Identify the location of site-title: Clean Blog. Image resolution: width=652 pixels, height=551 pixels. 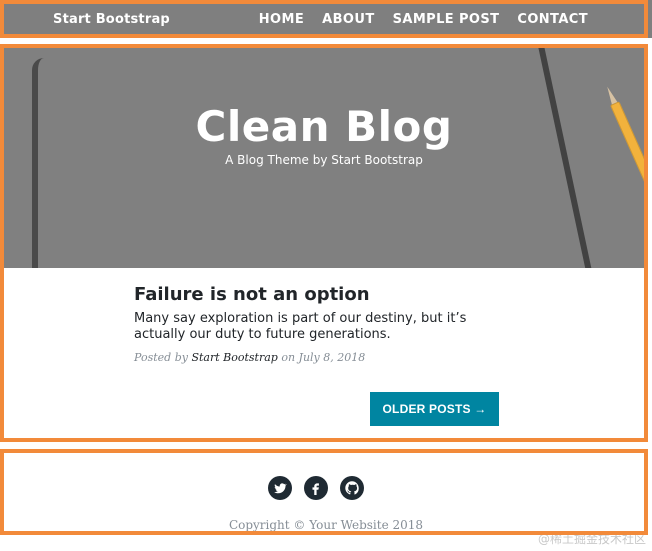
(324, 126).